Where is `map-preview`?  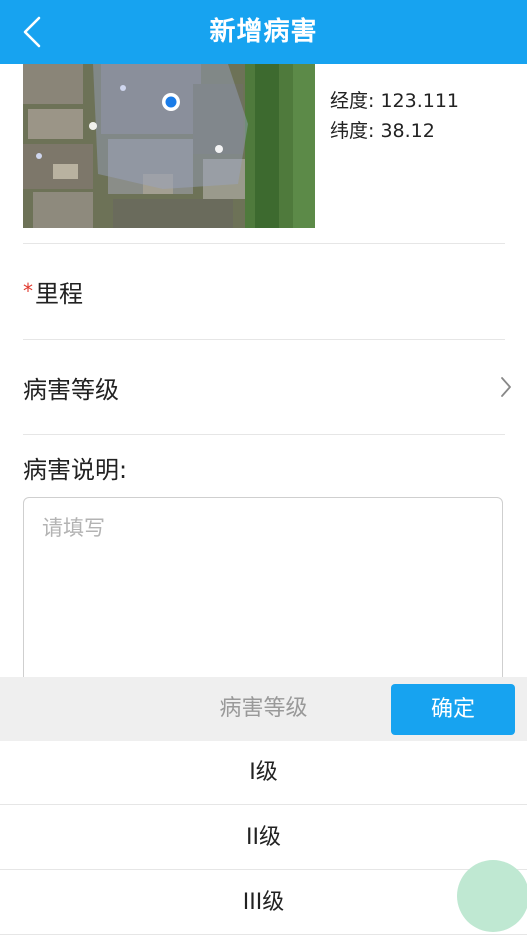 map-preview is located at coordinates (169, 146).